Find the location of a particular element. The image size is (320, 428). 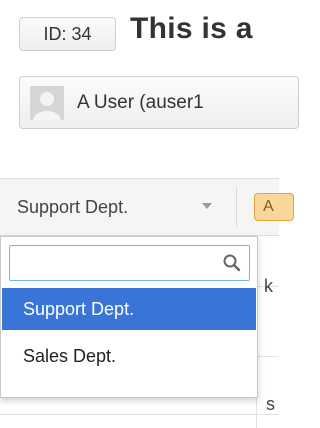

user-chip: A User (auser1 is located at coordinates (159, 102).